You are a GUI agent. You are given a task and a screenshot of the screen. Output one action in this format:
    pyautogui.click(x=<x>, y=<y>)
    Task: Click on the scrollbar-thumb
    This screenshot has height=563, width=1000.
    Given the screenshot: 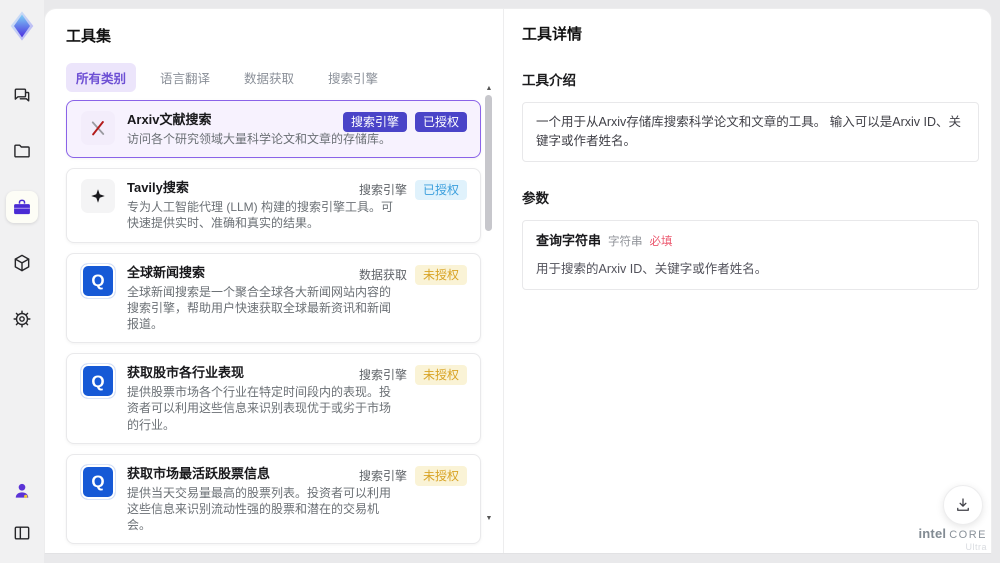 What is the action you would take?
    pyautogui.click(x=488, y=163)
    